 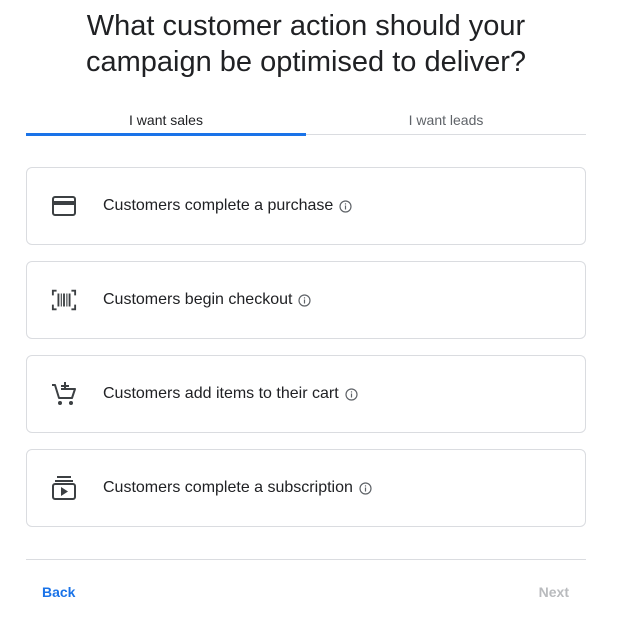 I want to click on option-add-to-cart: Customers add items to their cart, so click(x=306, y=394).